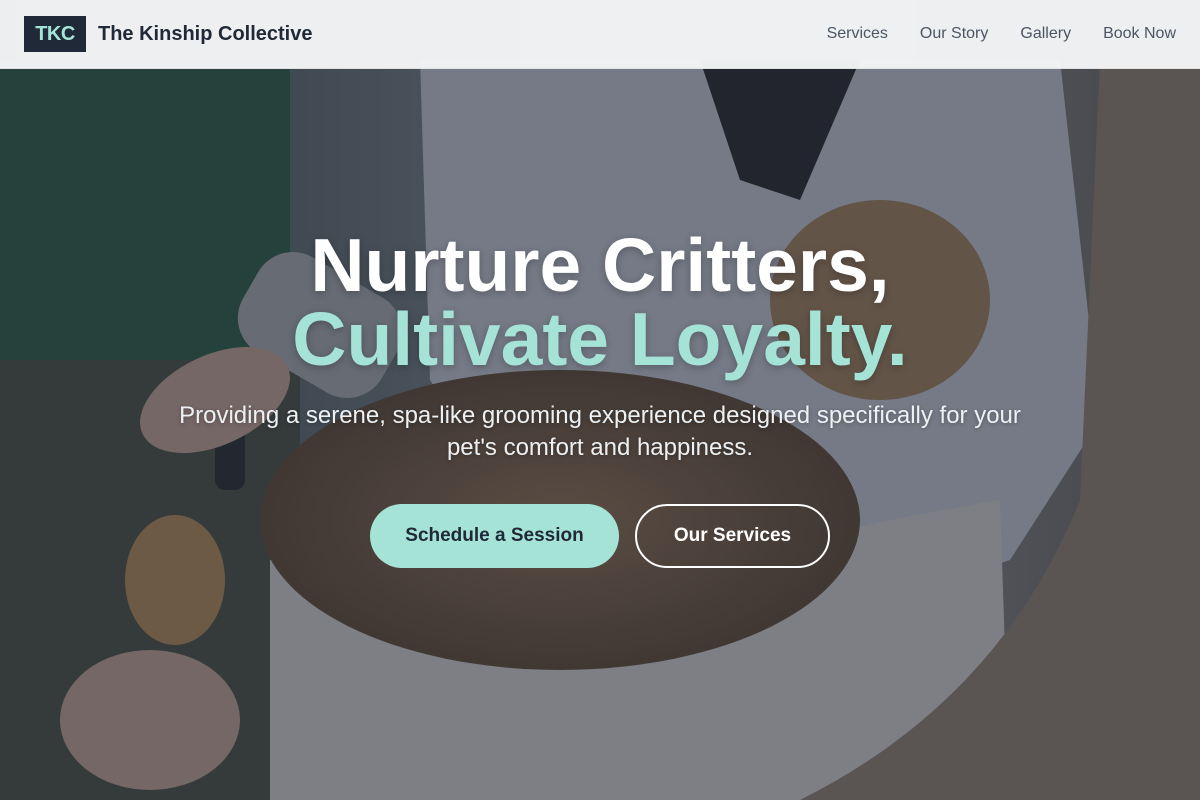 This screenshot has width=1200, height=800. What do you see at coordinates (1045, 34) in the screenshot?
I see `nav-link-gallery: Gallery` at bounding box center [1045, 34].